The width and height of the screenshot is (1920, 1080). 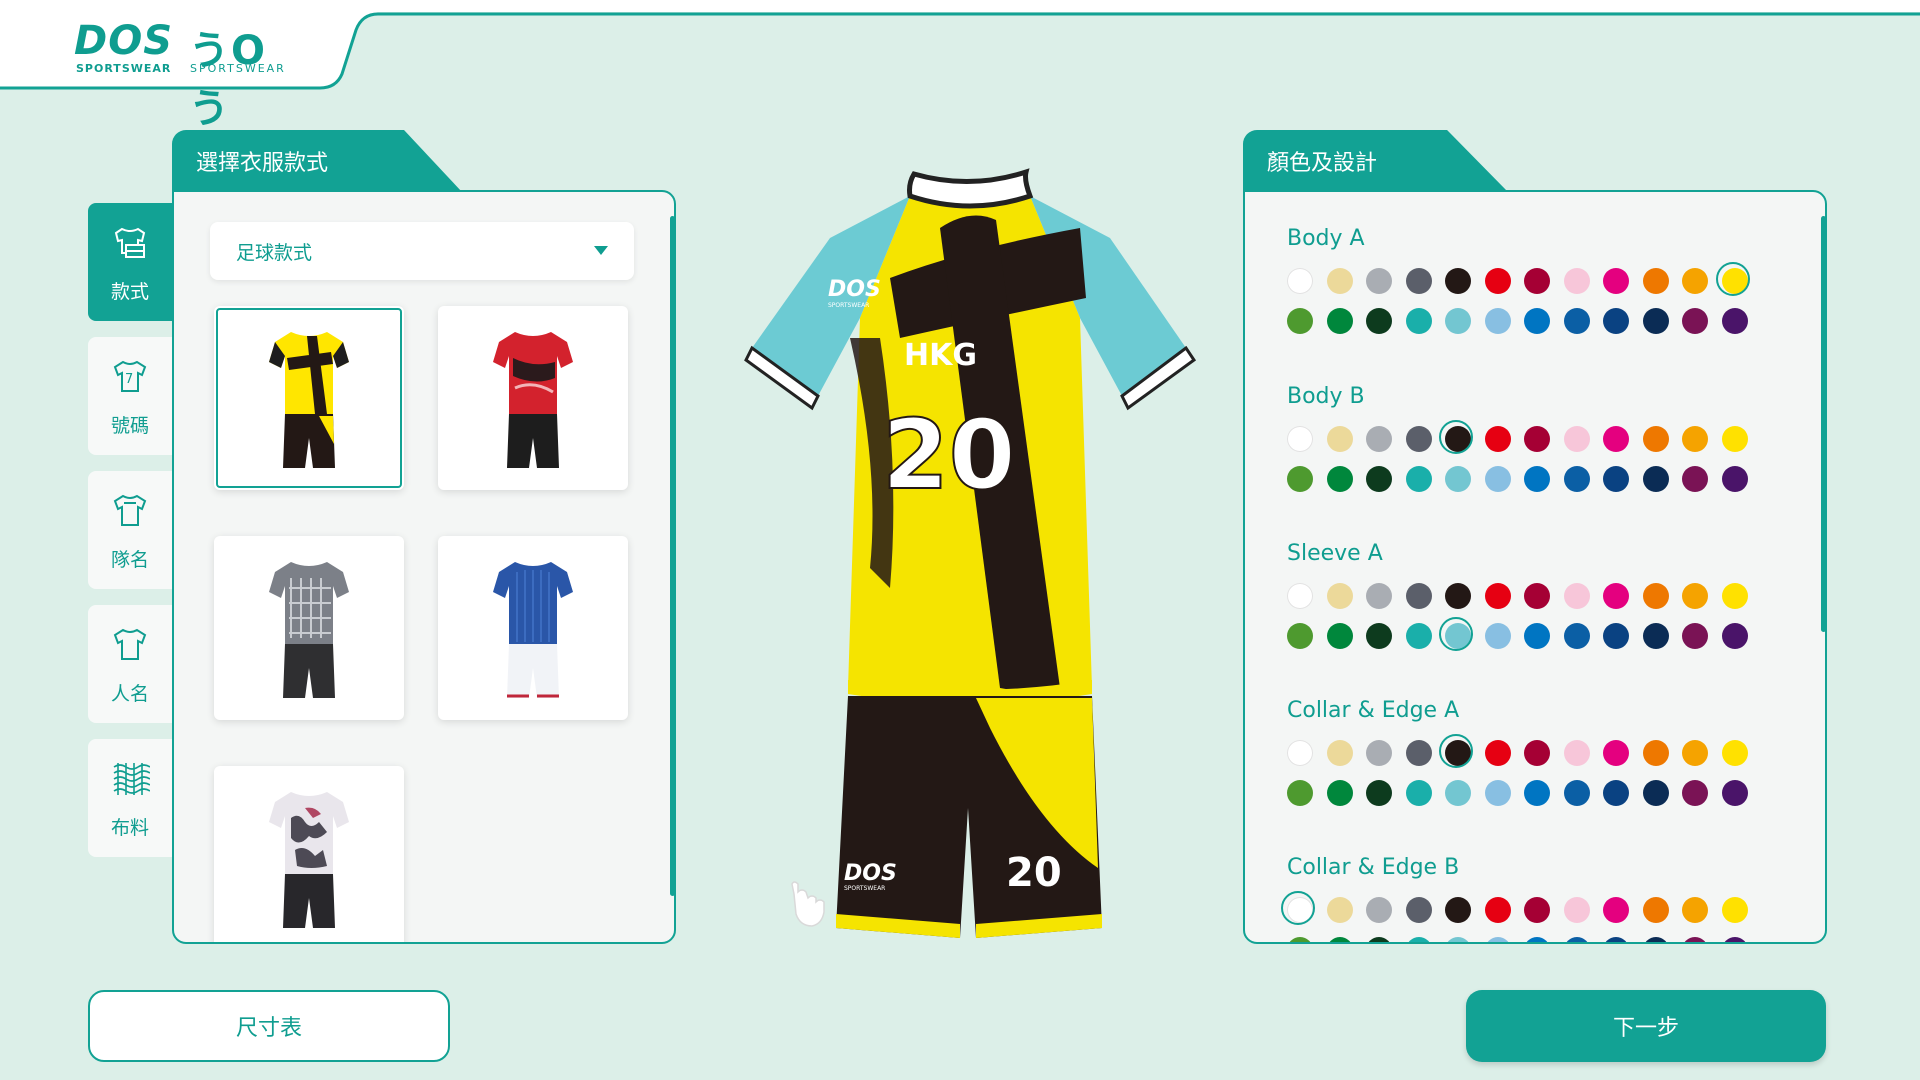 I want to click on style-card-red-black, so click(x=533, y=398).